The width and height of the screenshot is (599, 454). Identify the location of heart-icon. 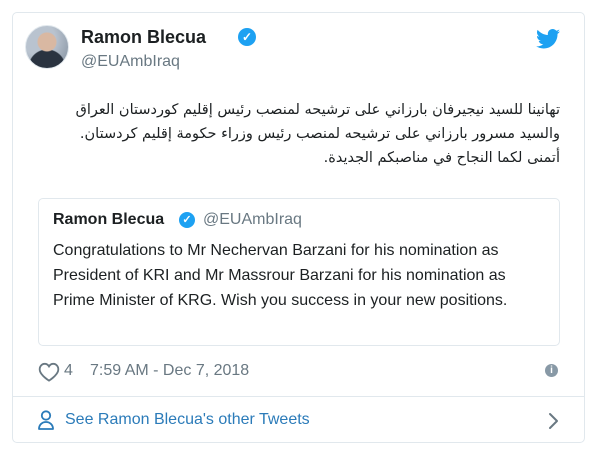
(49, 372).